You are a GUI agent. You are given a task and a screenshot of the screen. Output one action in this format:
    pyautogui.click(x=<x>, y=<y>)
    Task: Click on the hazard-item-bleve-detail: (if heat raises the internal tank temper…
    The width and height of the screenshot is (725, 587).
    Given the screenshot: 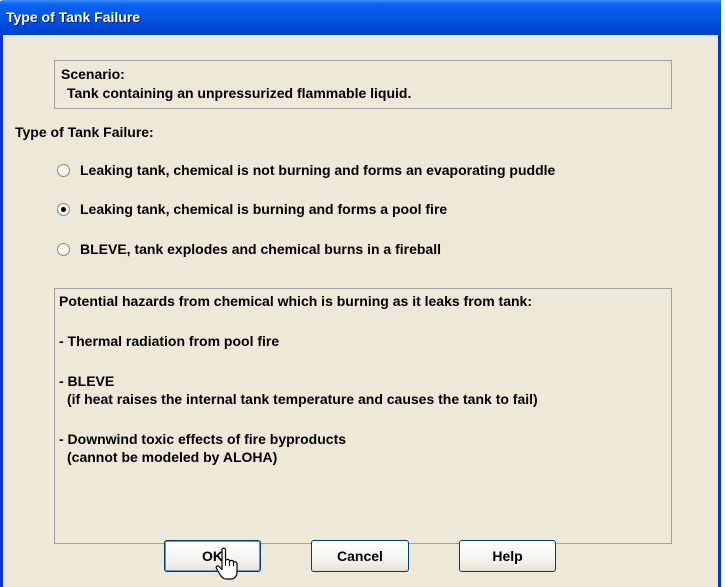 What is the action you would take?
    pyautogui.click(x=302, y=399)
    